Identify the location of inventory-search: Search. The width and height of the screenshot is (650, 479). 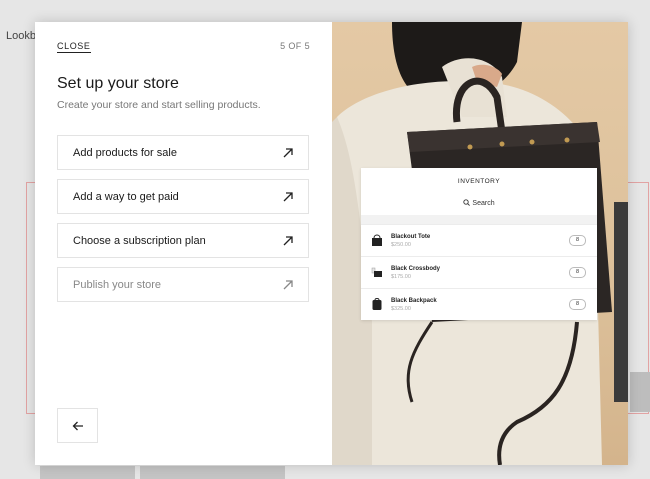
(479, 203).